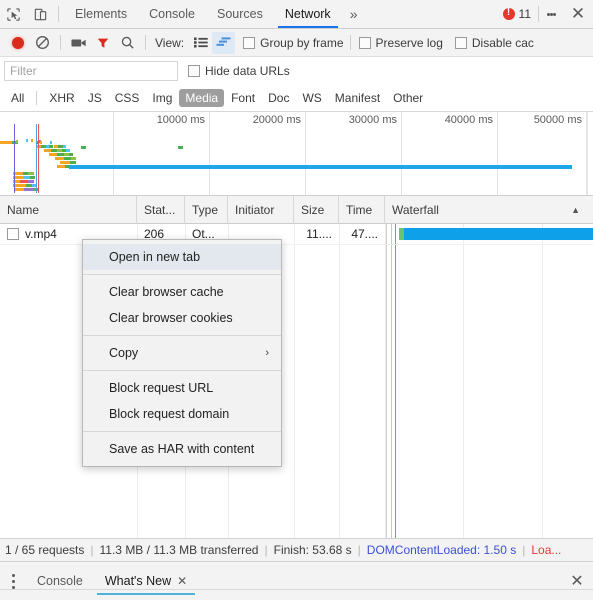  Describe the element at coordinates (18, 43) in the screenshot. I see `record-button` at that location.